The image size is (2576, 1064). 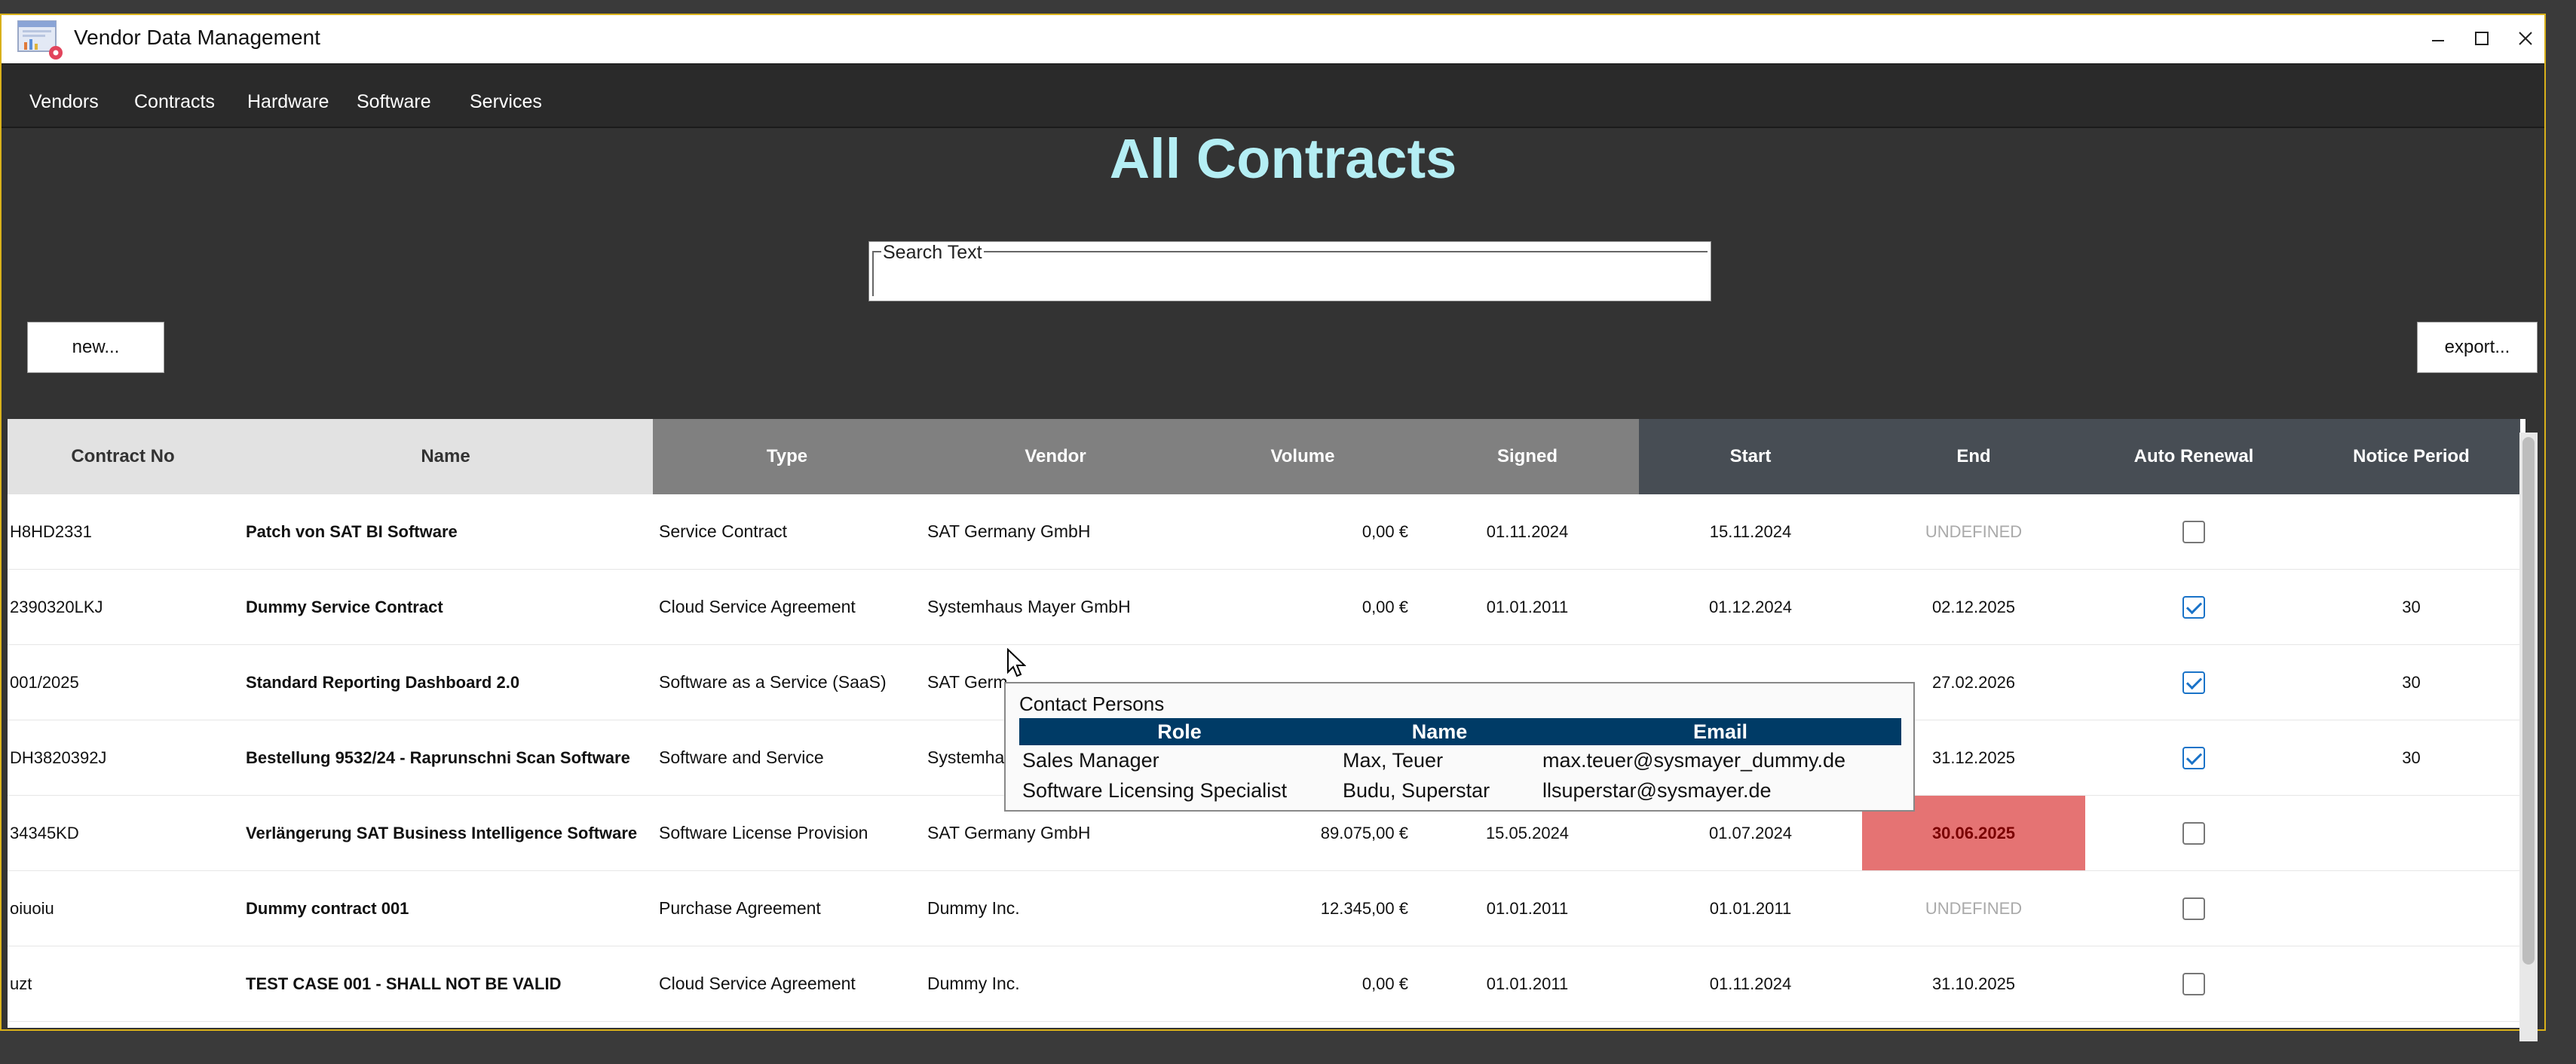 What do you see at coordinates (787, 758) in the screenshot?
I see `cell-type: Software and Service` at bounding box center [787, 758].